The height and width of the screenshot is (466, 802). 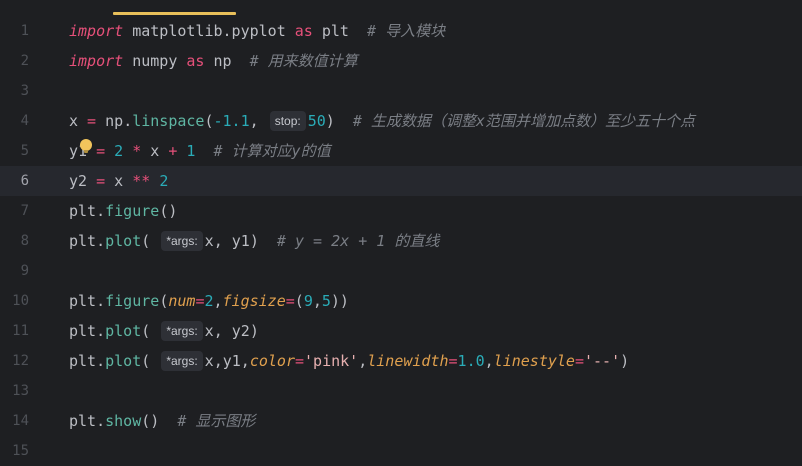 I want to click on parameter-hint: *args:, so click(x=182, y=331).